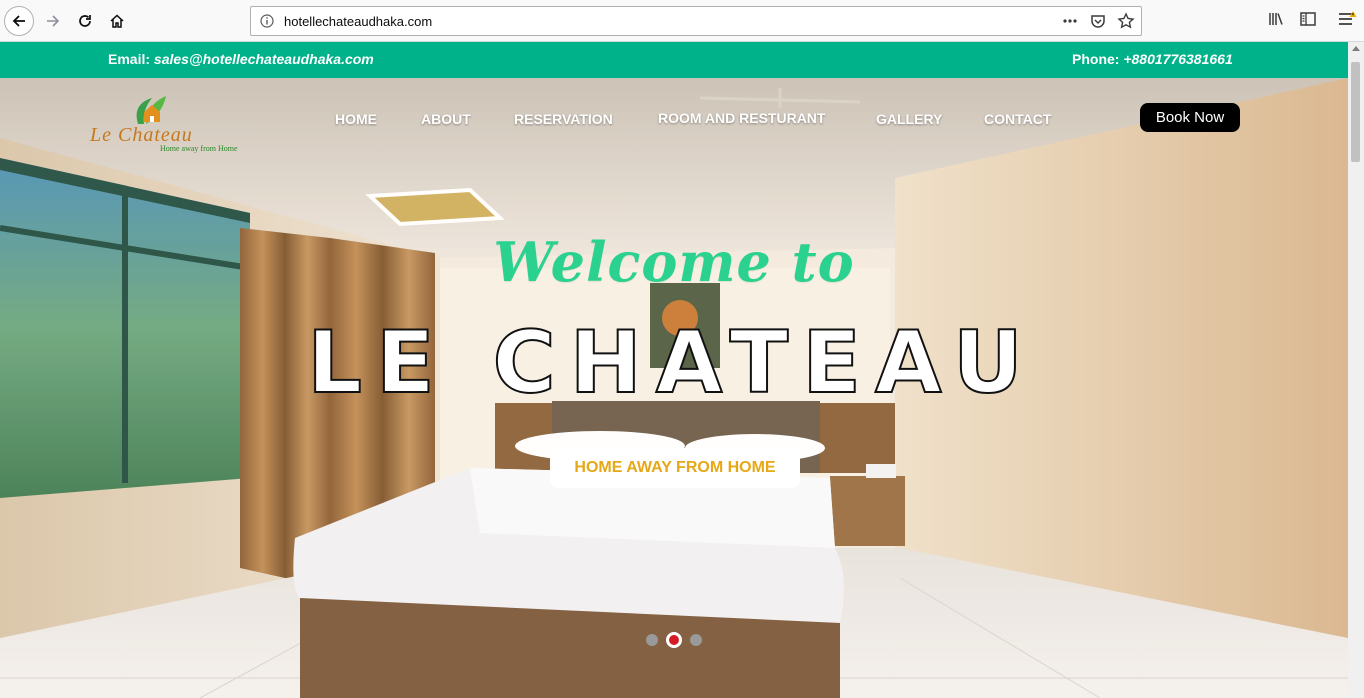 The height and width of the screenshot is (698, 1364). What do you see at coordinates (1098, 21) in the screenshot?
I see `pocket-icon` at bounding box center [1098, 21].